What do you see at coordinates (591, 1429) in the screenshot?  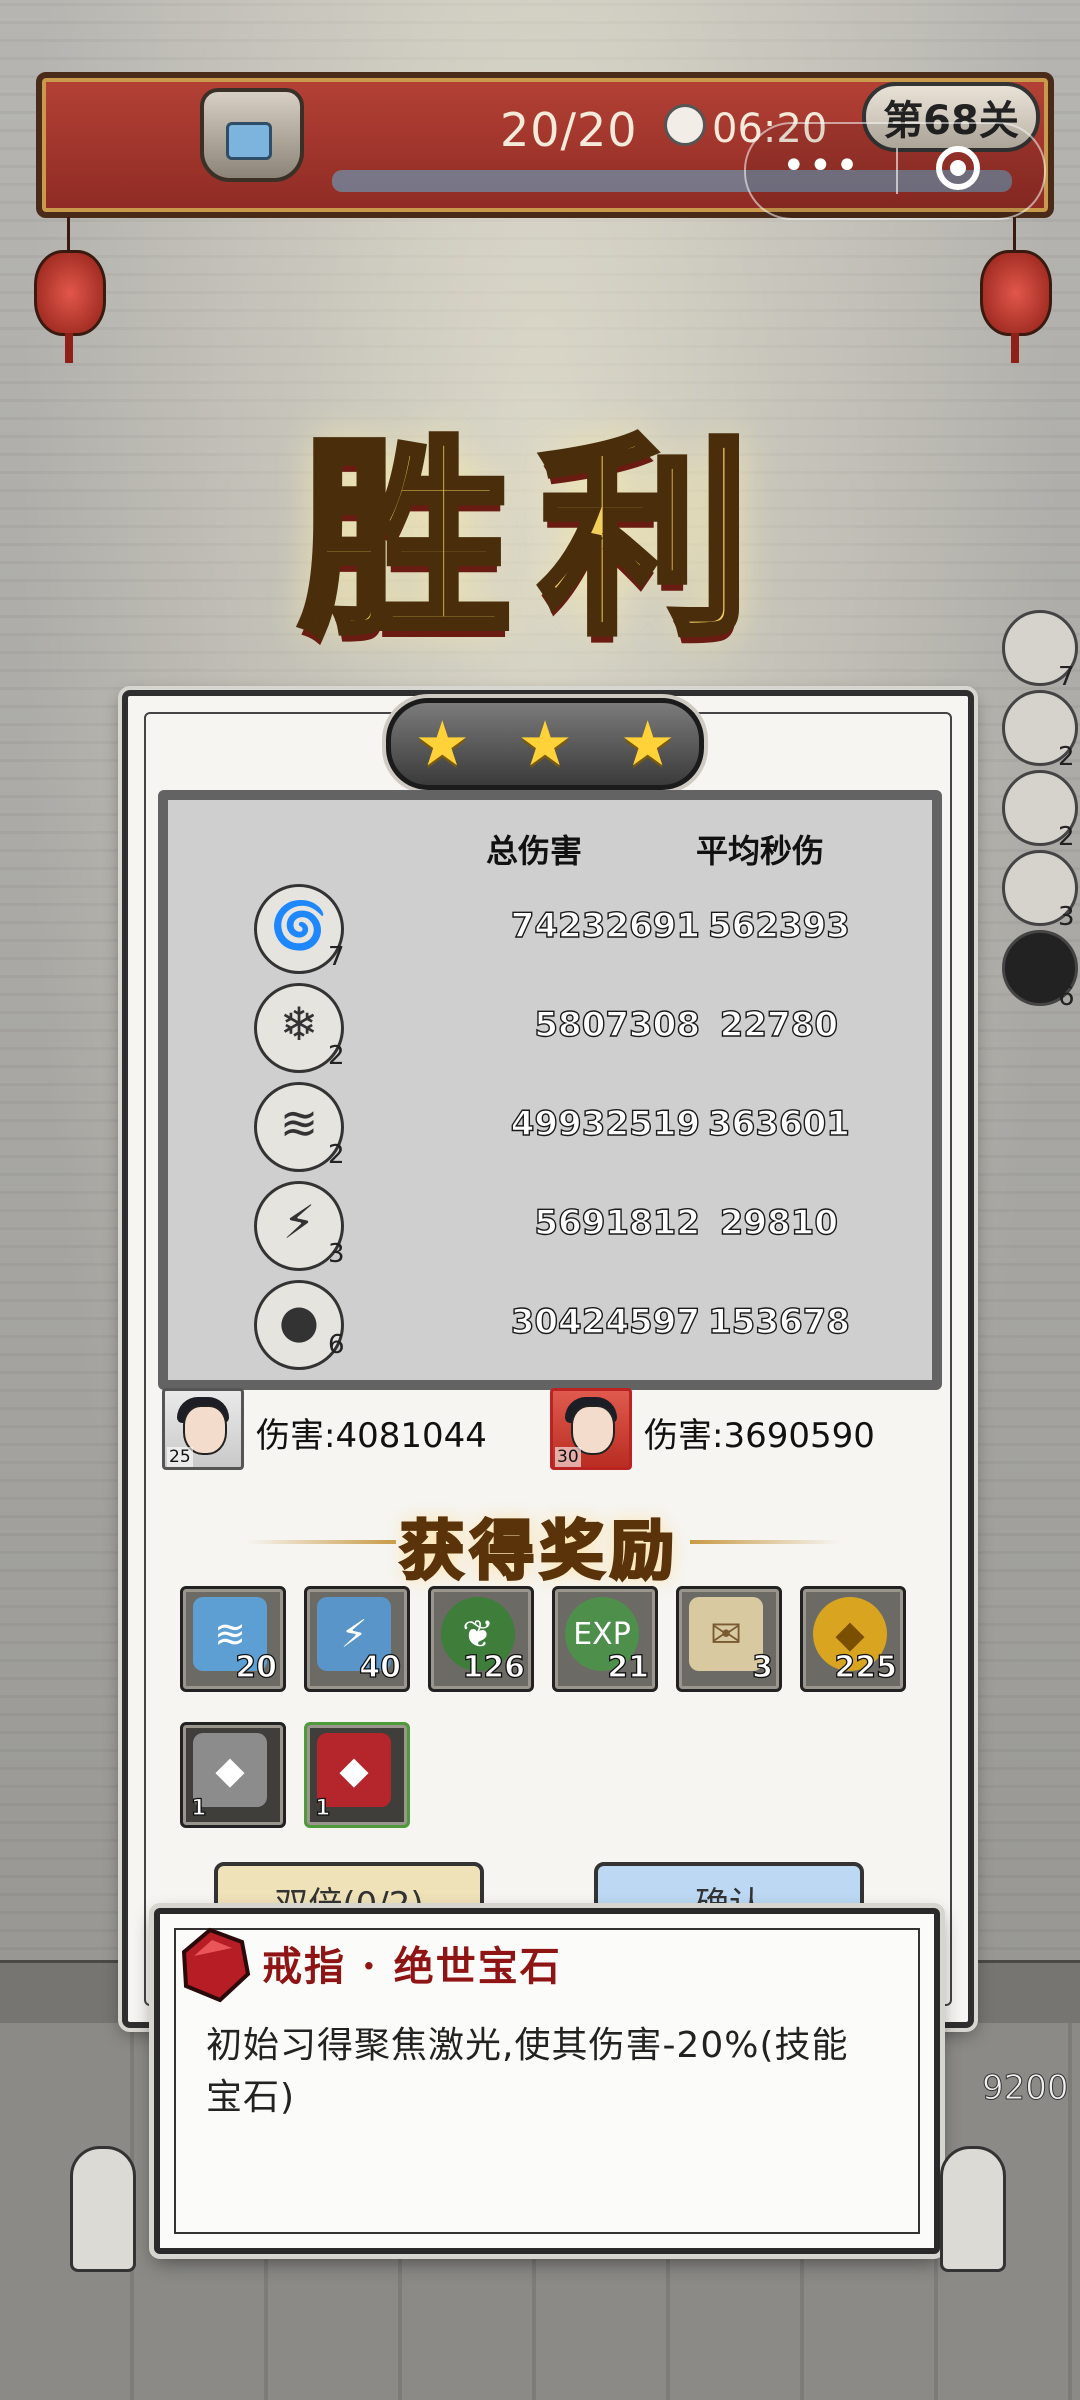 I see `hero-avatar-icon: 30` at bounding box center [591, 1429].